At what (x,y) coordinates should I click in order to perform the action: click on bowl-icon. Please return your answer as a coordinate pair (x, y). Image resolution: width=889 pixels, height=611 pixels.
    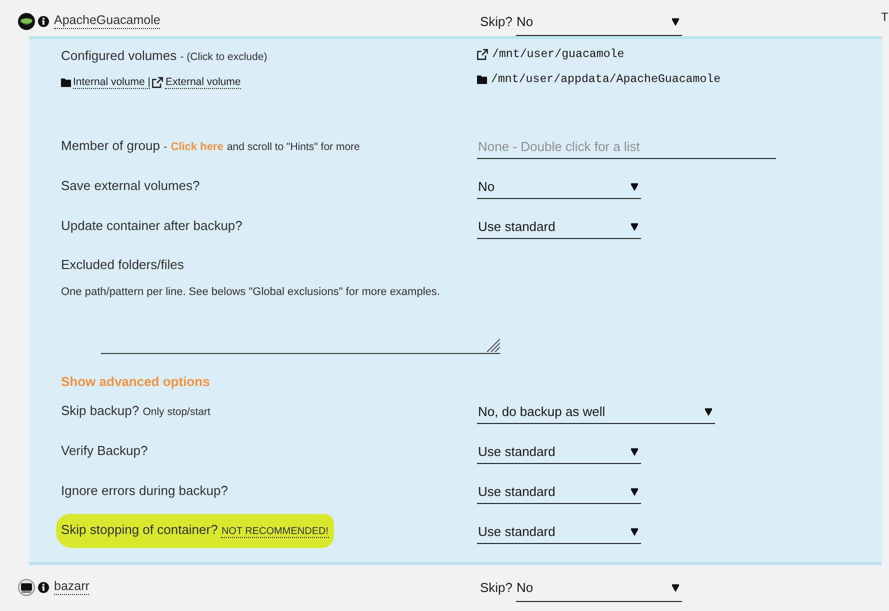
    Looking at the image, I should click on (26, 21).